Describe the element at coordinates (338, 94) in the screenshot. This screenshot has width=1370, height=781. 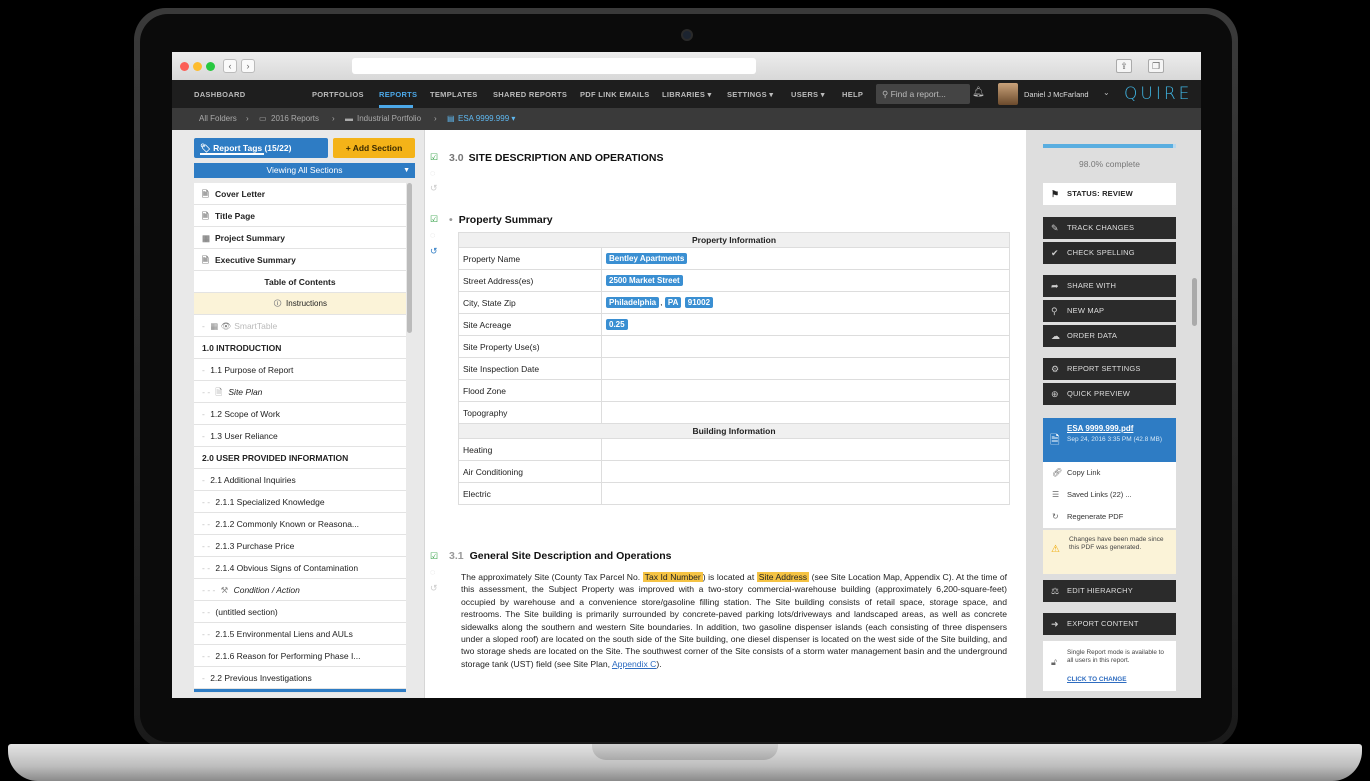
I see `nav-portfolios: PORTFOLIOS` at that location.